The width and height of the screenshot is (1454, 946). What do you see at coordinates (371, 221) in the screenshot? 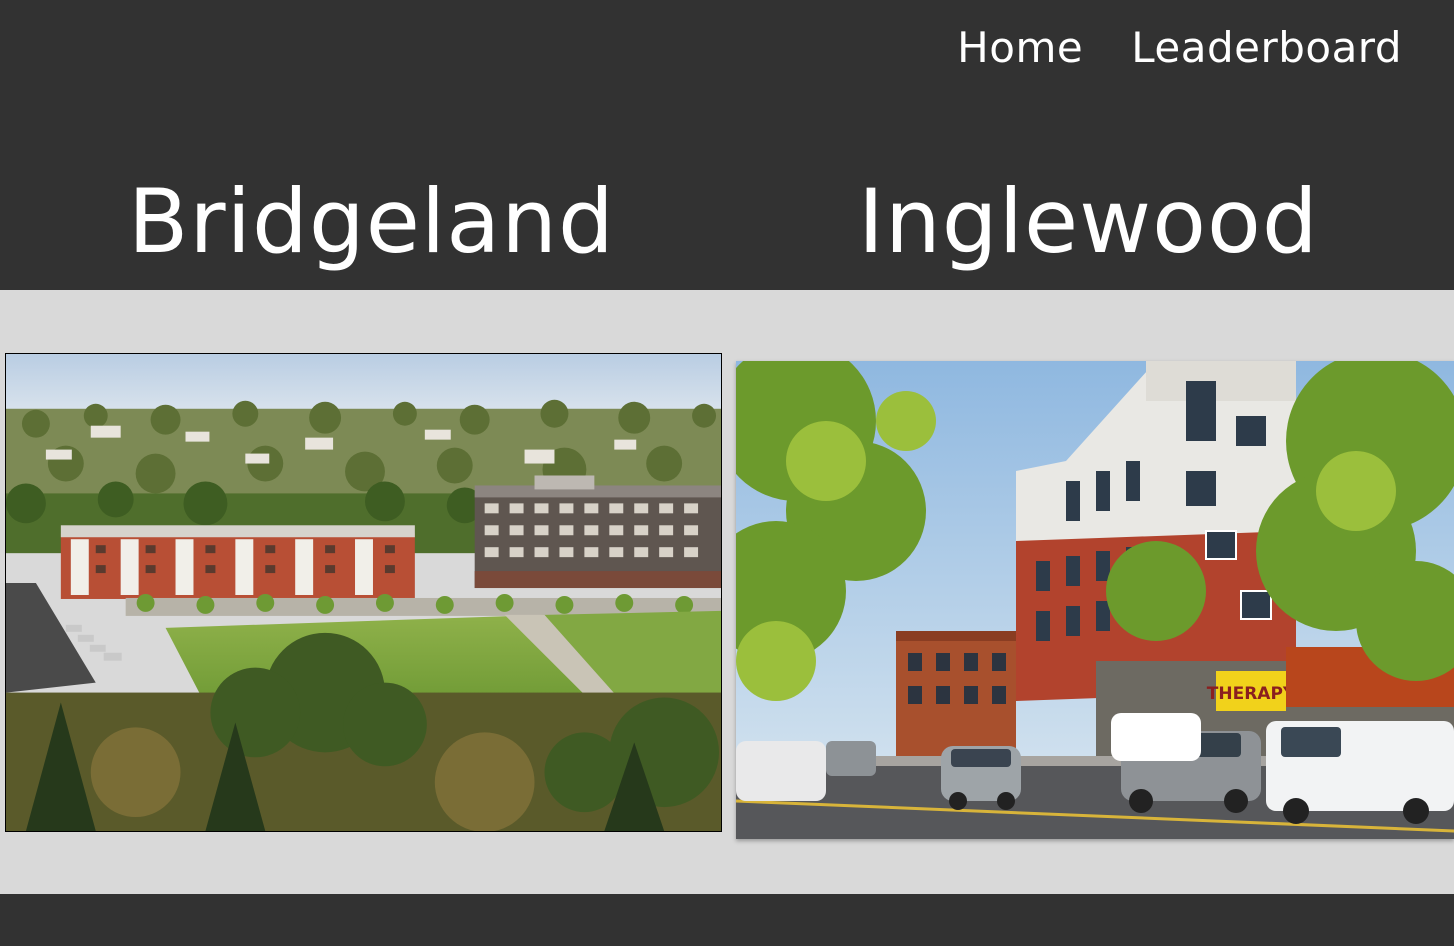
I see `choice-title-left: Bridgeland` at bounding box center [371, 221].